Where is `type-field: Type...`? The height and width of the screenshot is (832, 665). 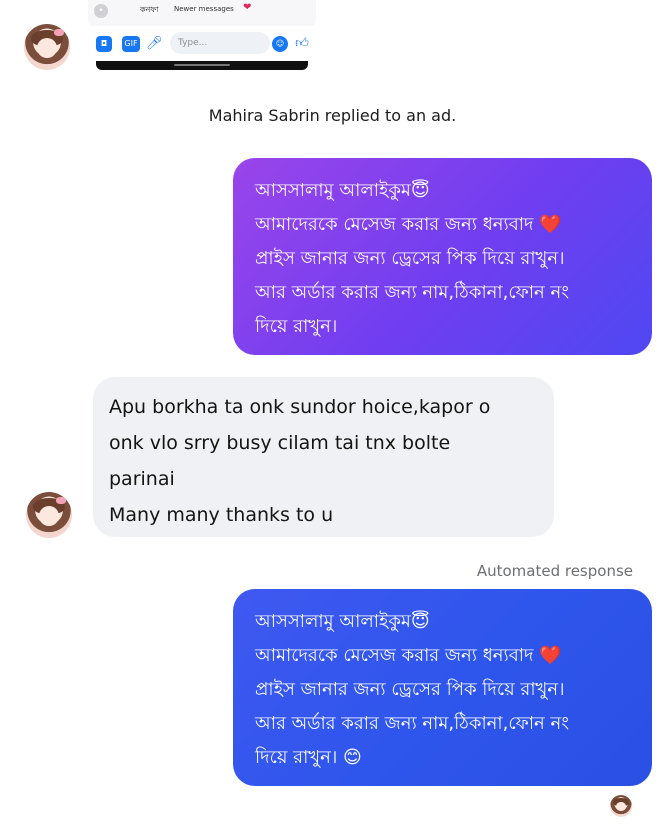
type-field: Type... is located at coordinates (220, 43).